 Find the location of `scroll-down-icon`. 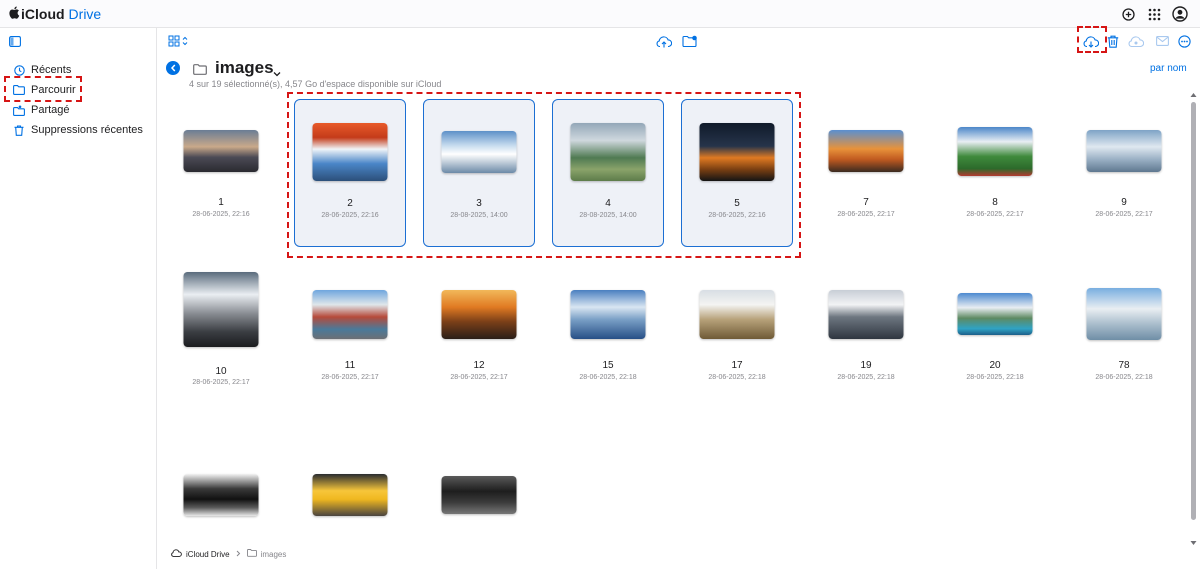

scroll-down-icon is located at coordinates (1193, 543).